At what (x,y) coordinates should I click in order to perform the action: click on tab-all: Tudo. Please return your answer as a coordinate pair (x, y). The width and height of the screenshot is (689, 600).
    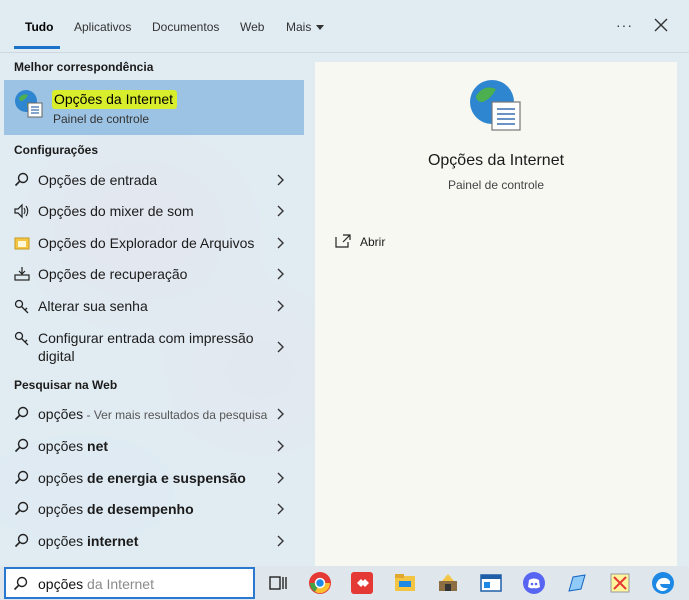
    Looking at the image, I should click on (39, 27).